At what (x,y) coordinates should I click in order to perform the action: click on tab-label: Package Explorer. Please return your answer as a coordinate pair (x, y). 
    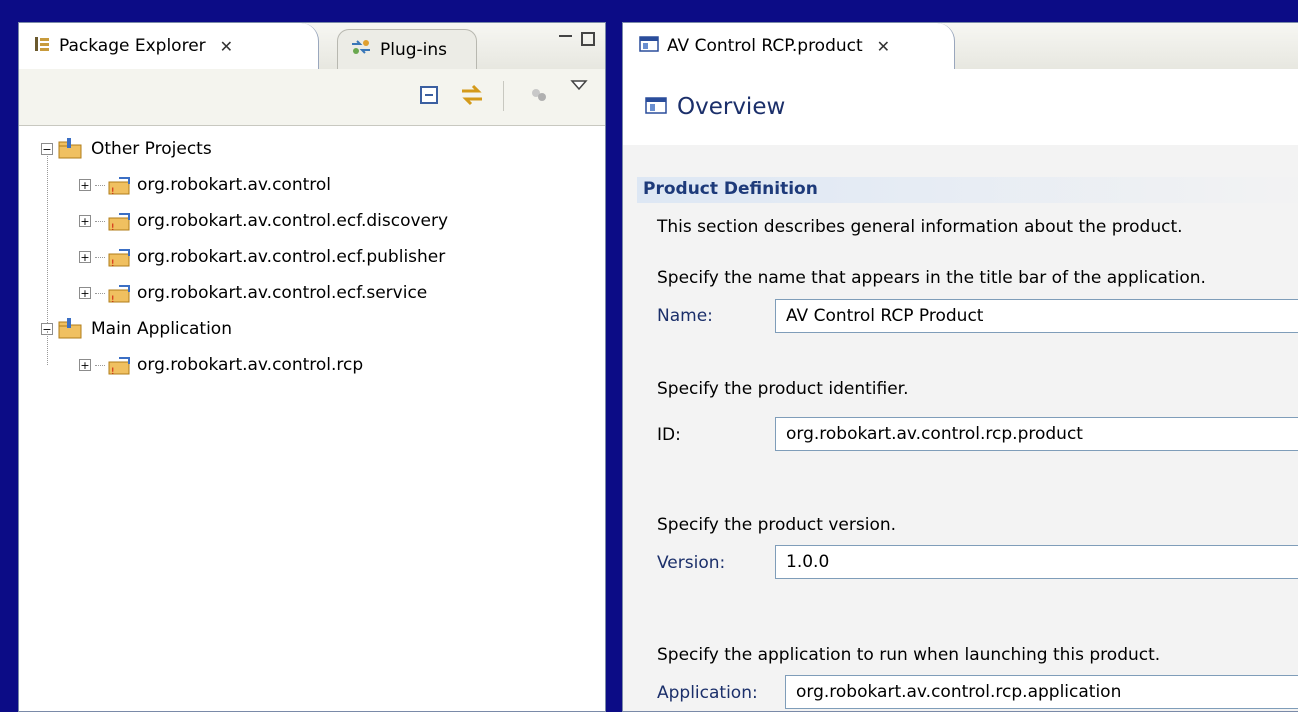
    Looking at the image, I should click on (132, 46).